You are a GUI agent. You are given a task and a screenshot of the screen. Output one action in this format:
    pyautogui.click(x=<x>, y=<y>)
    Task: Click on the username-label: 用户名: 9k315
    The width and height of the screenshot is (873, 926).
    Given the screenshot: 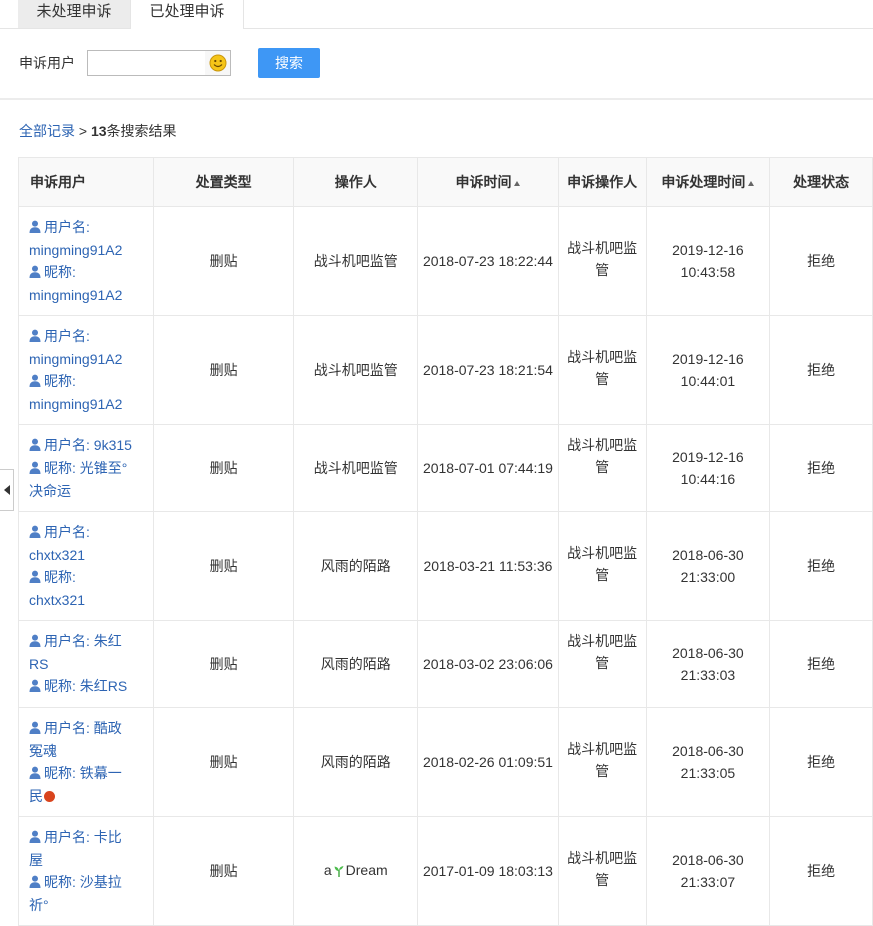 What is the action you would take?
    pyautogui.click(x=88, y=445)
    